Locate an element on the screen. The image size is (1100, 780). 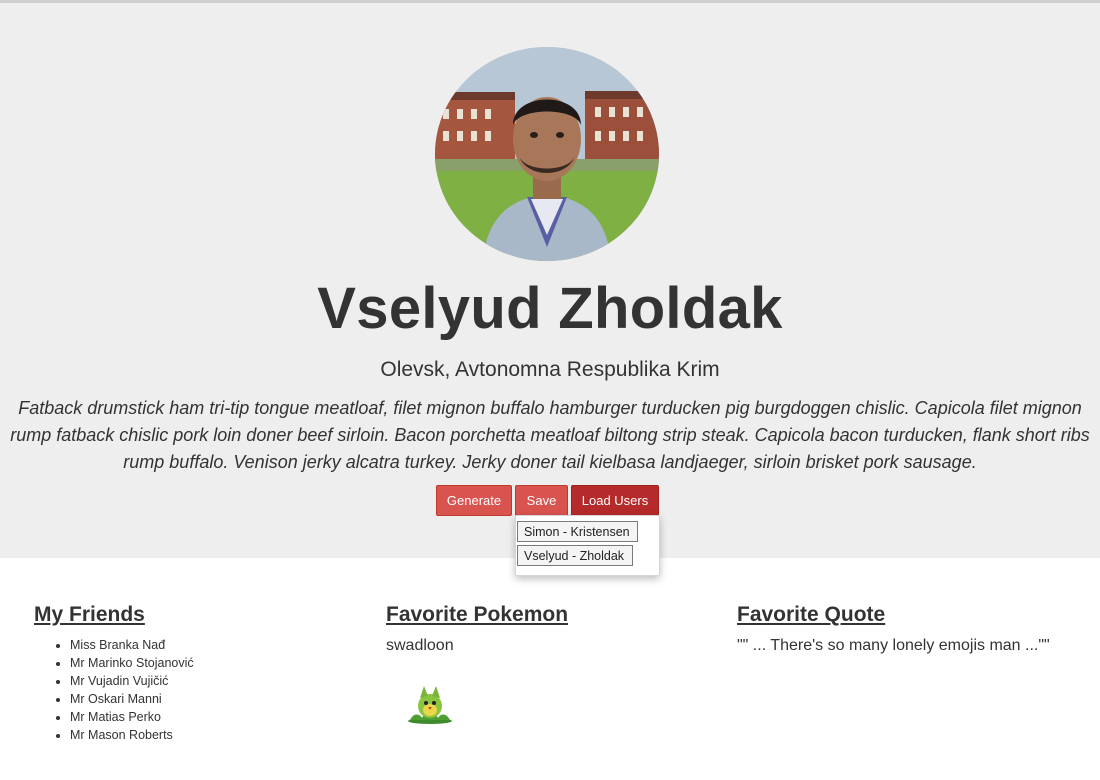
user-option: Simon - Kristensen is located at coordinates (577, 531).